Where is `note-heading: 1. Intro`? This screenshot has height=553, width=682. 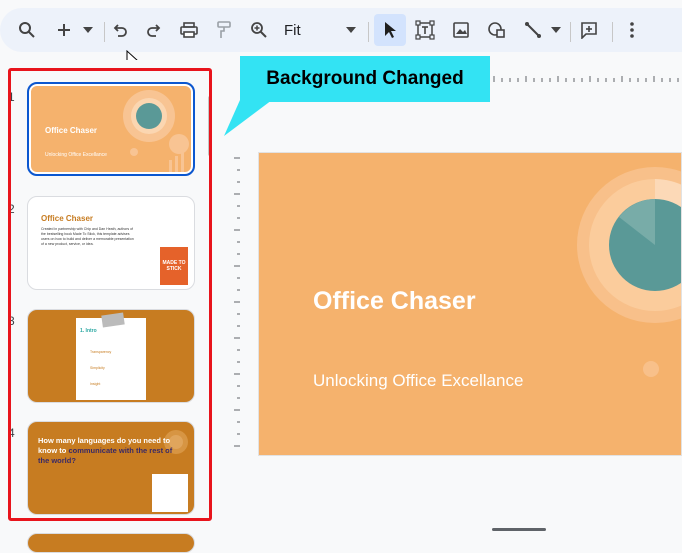 note-heading: 1. Intro is located at coordinates (88, 331).